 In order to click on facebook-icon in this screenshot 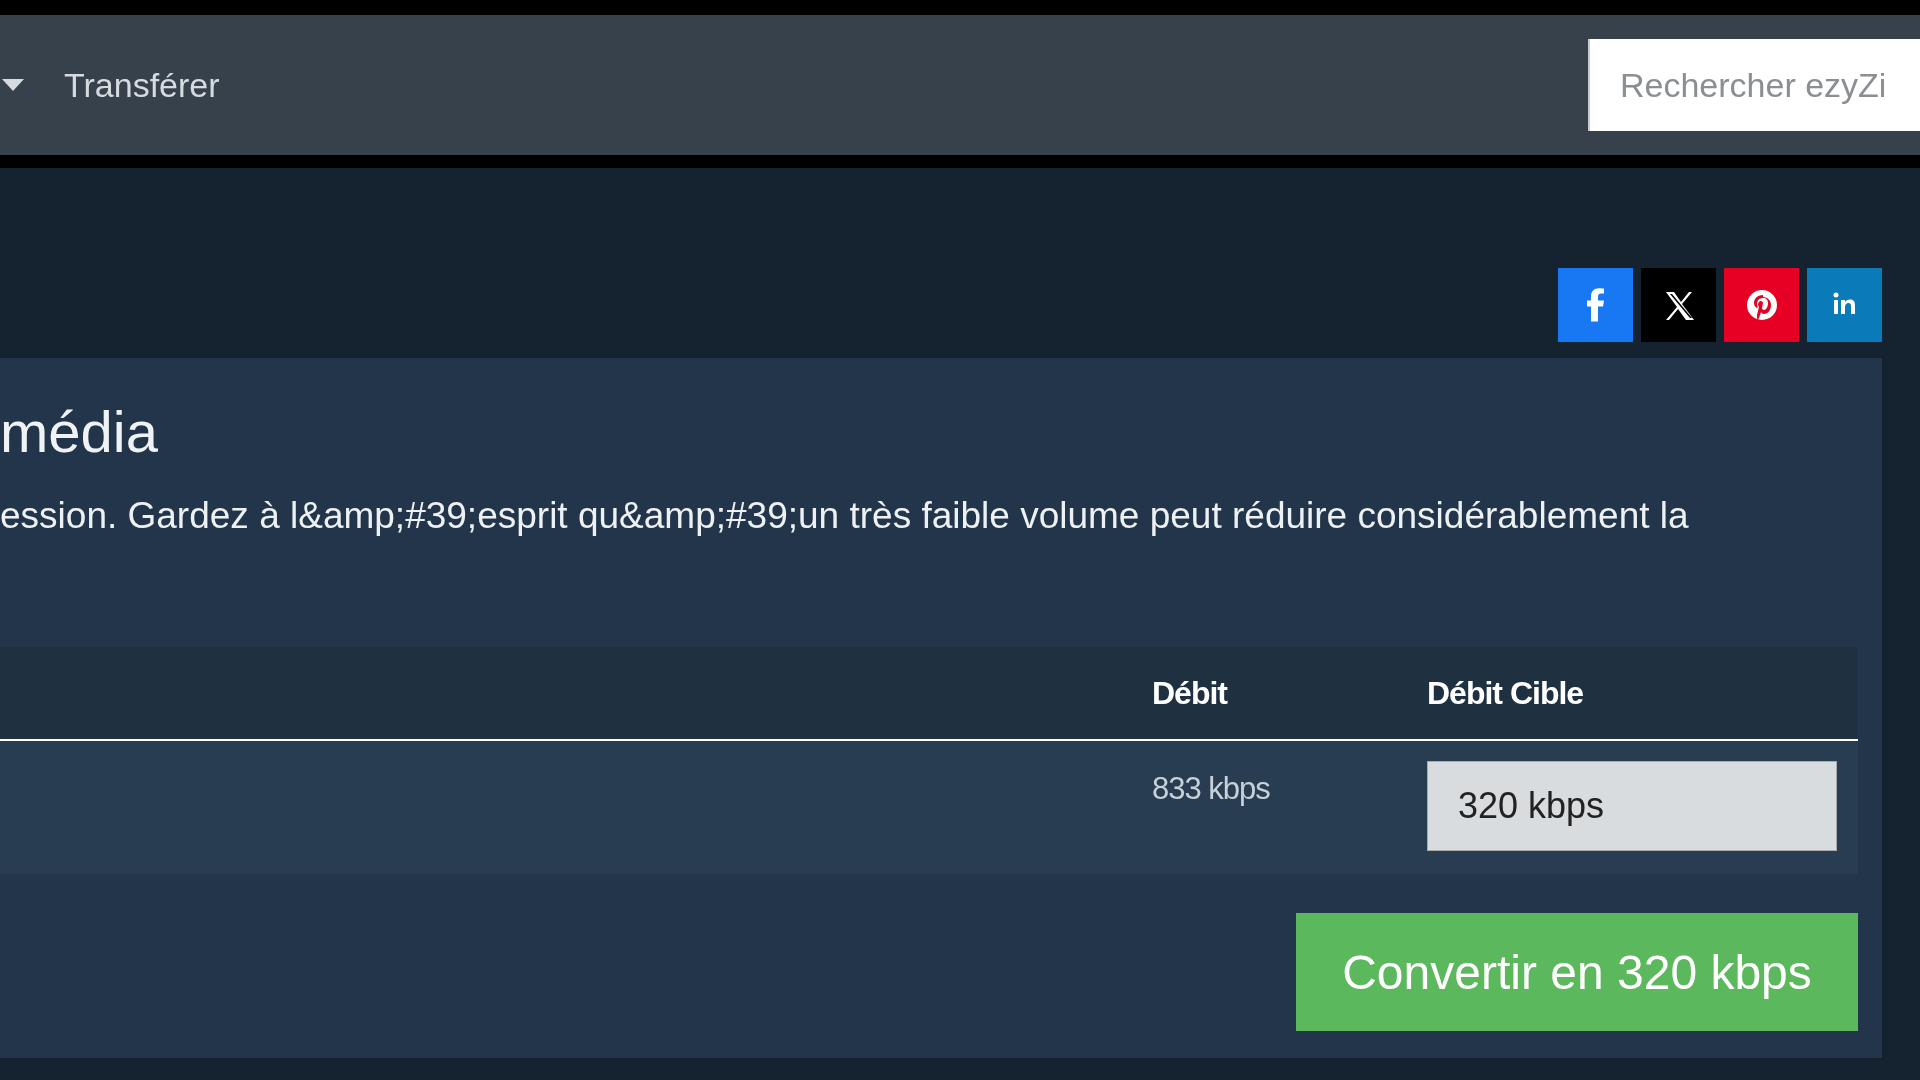, I will do `click(1595, 305)`.